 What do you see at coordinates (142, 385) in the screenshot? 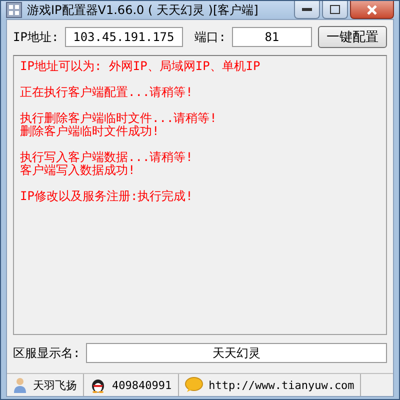
I see `status-text: 409840991` at bounding box center [142, 385].